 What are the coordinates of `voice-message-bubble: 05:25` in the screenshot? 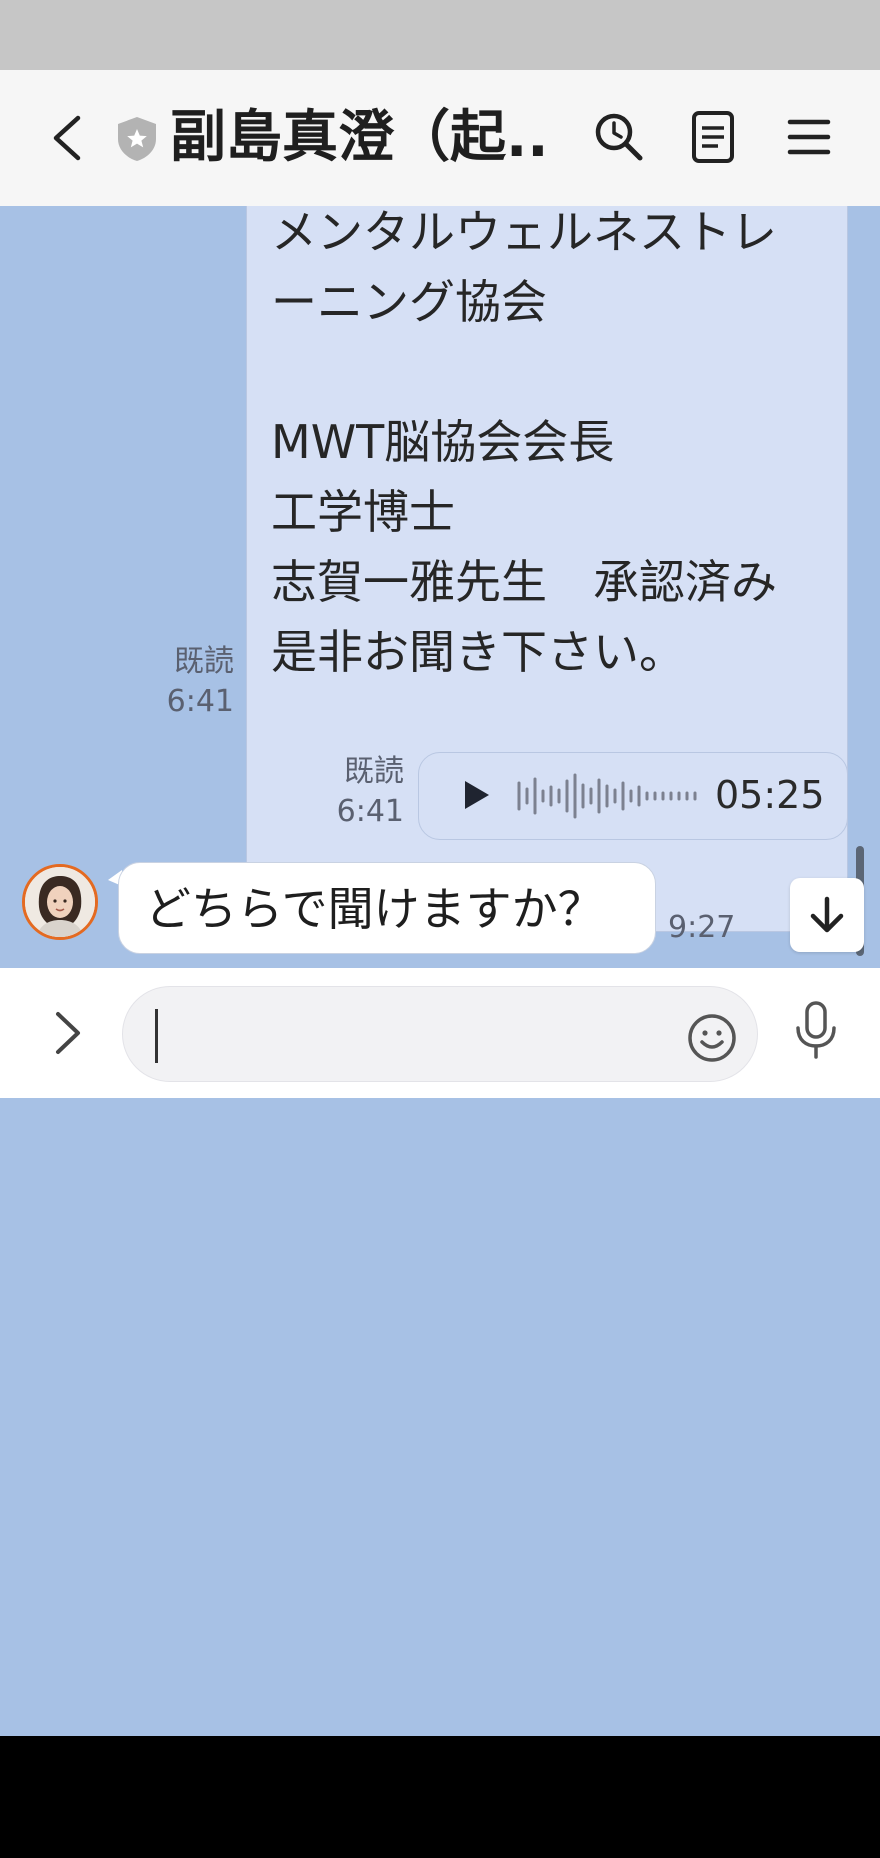 It's located at (633, 796).